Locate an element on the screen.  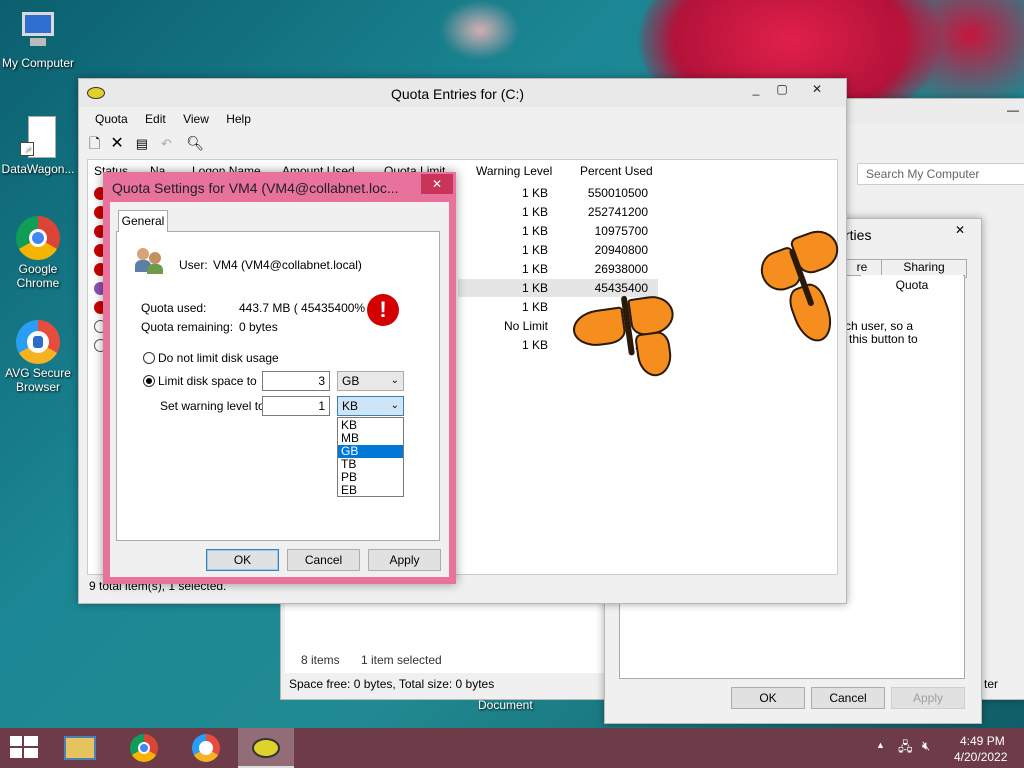
properties-ok-button: OK is located at coordinates (768, 698).